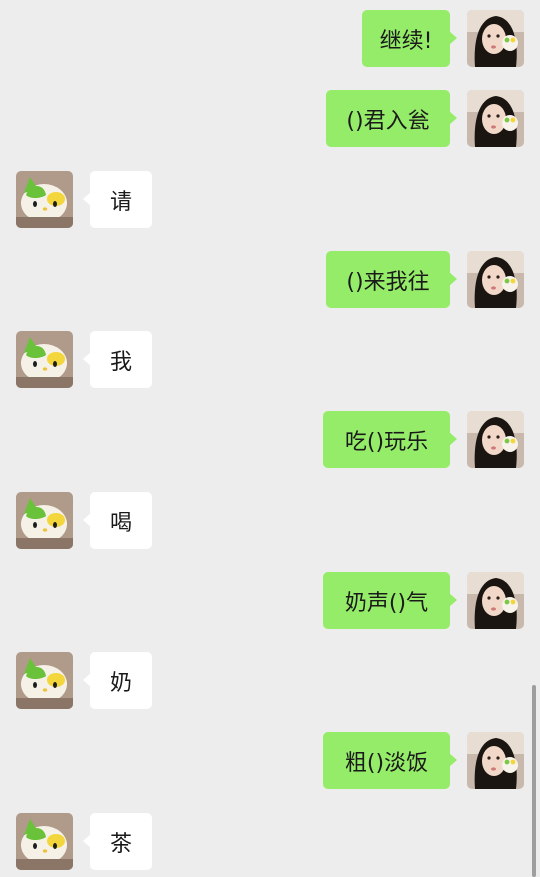 This screenshot has height=877, width=540. I want to click on message-row-received: 请, so click(270, 199).